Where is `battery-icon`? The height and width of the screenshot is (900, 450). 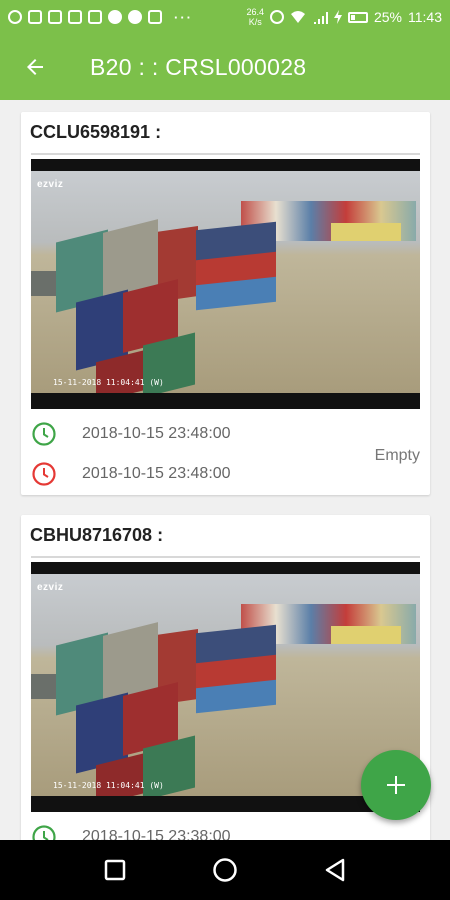
battery-icon is located at coordinates (357, 17).